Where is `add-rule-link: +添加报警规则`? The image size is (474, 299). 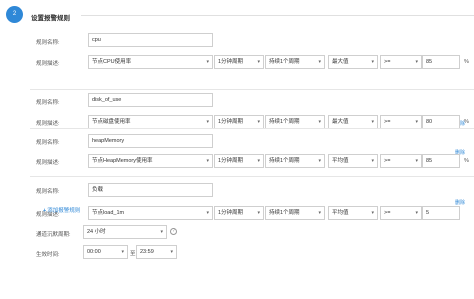 add-rule-link: +添加报警规则 is located at coordinates (61, 210).